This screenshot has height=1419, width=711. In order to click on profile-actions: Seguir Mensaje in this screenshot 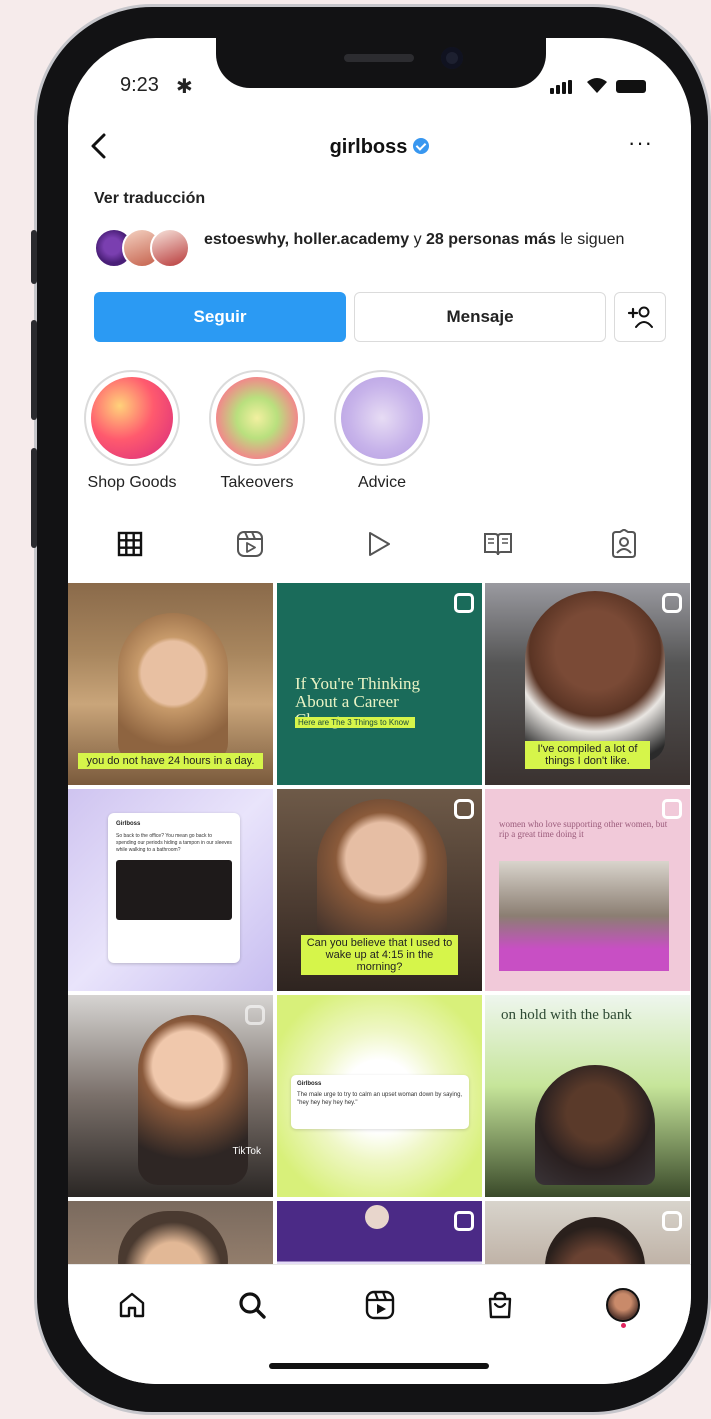, I will do `click(380, 317)`.